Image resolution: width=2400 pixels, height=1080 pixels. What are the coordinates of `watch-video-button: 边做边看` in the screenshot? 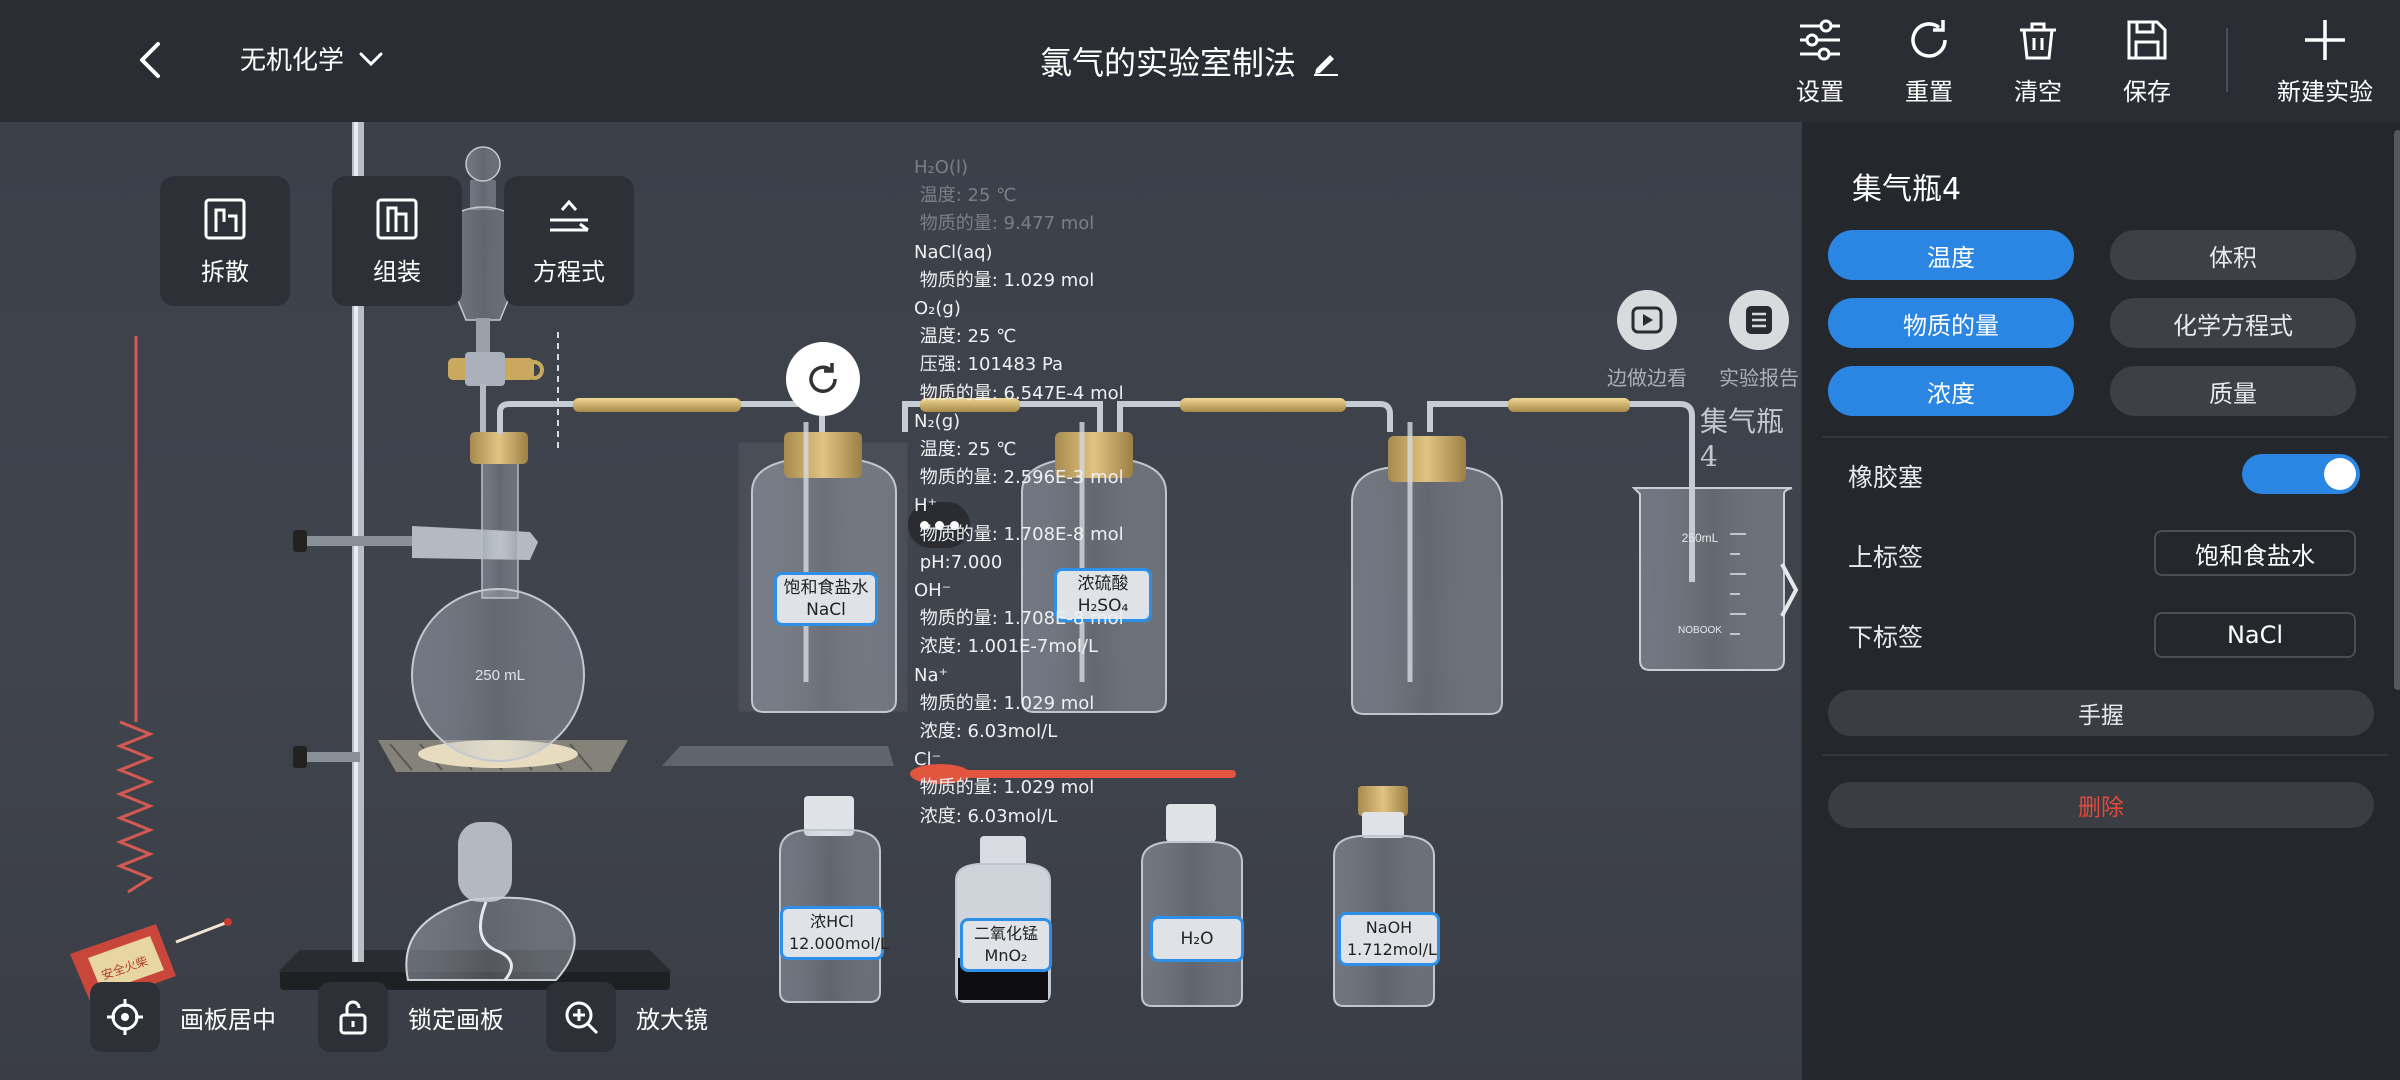 It's located at (1647, 340).